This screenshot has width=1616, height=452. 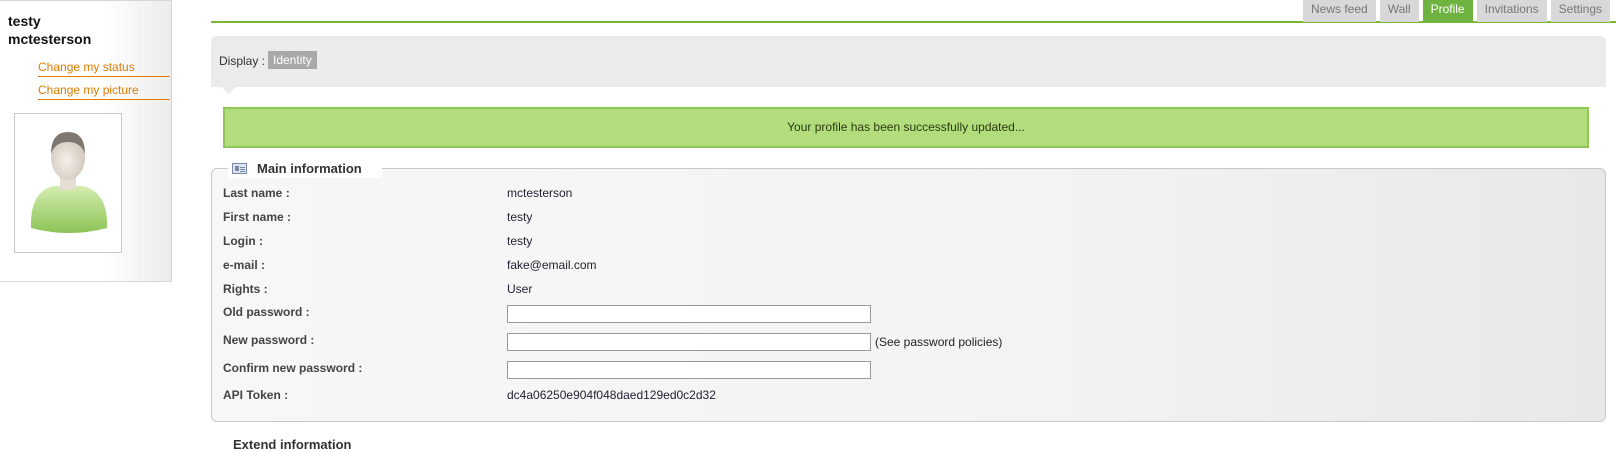 I want to click on rights-row: Rights : User, so click(x=808, y=292).